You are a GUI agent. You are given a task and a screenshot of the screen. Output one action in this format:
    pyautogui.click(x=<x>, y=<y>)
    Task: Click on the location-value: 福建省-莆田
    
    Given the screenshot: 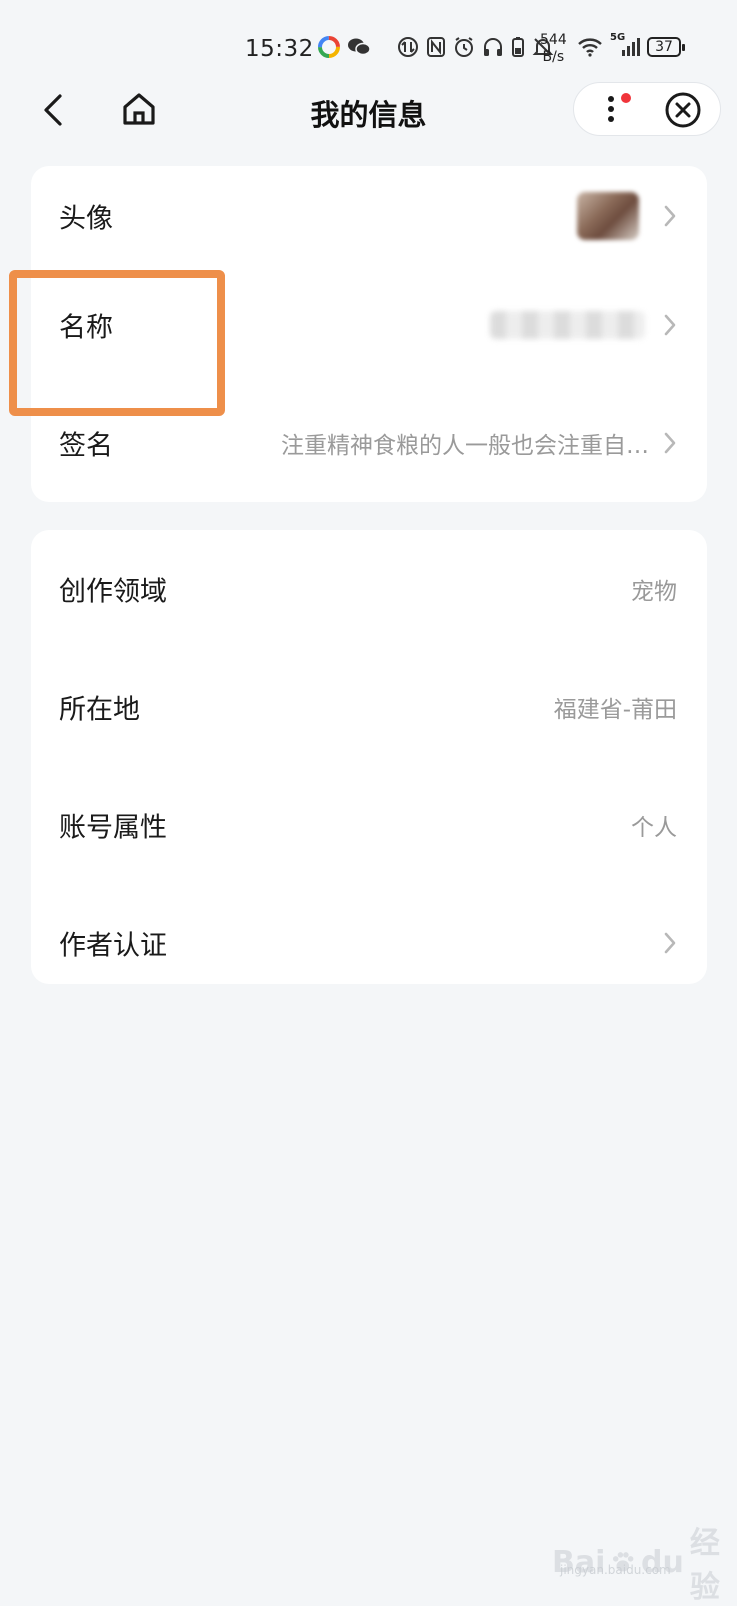 What is the action you would take?
    pyautogui.click(x=615, y=710)
    